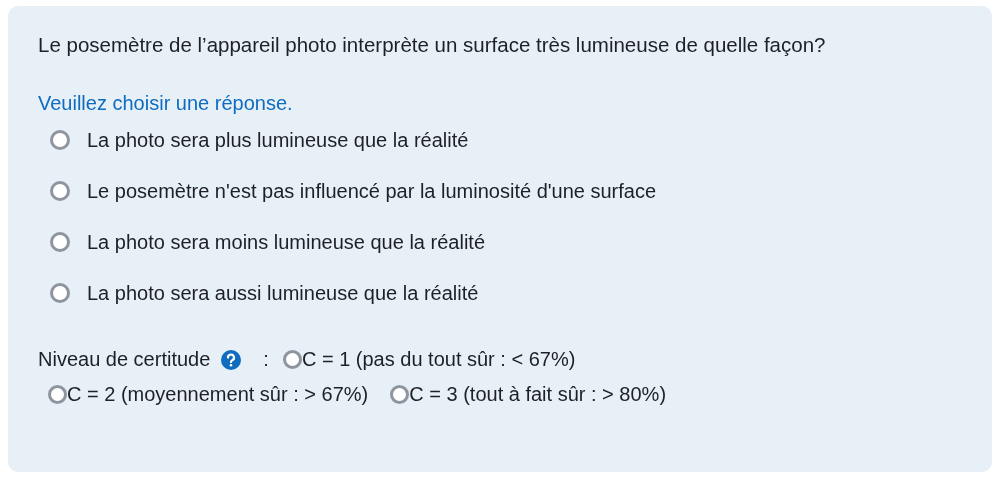 Image resolution: width=1002 pixels, height=481 pixels. What do you see at coordinates (166, 103) in the screenshot?
I see `instruction-text: Veuillez choisir une réponse.` at bounding box center [166, 103].